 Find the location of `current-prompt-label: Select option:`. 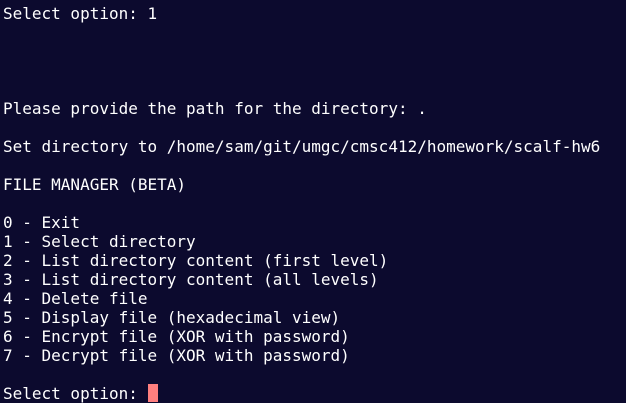

current-prompt-label: Select option: is located at coordinates (75, 393).